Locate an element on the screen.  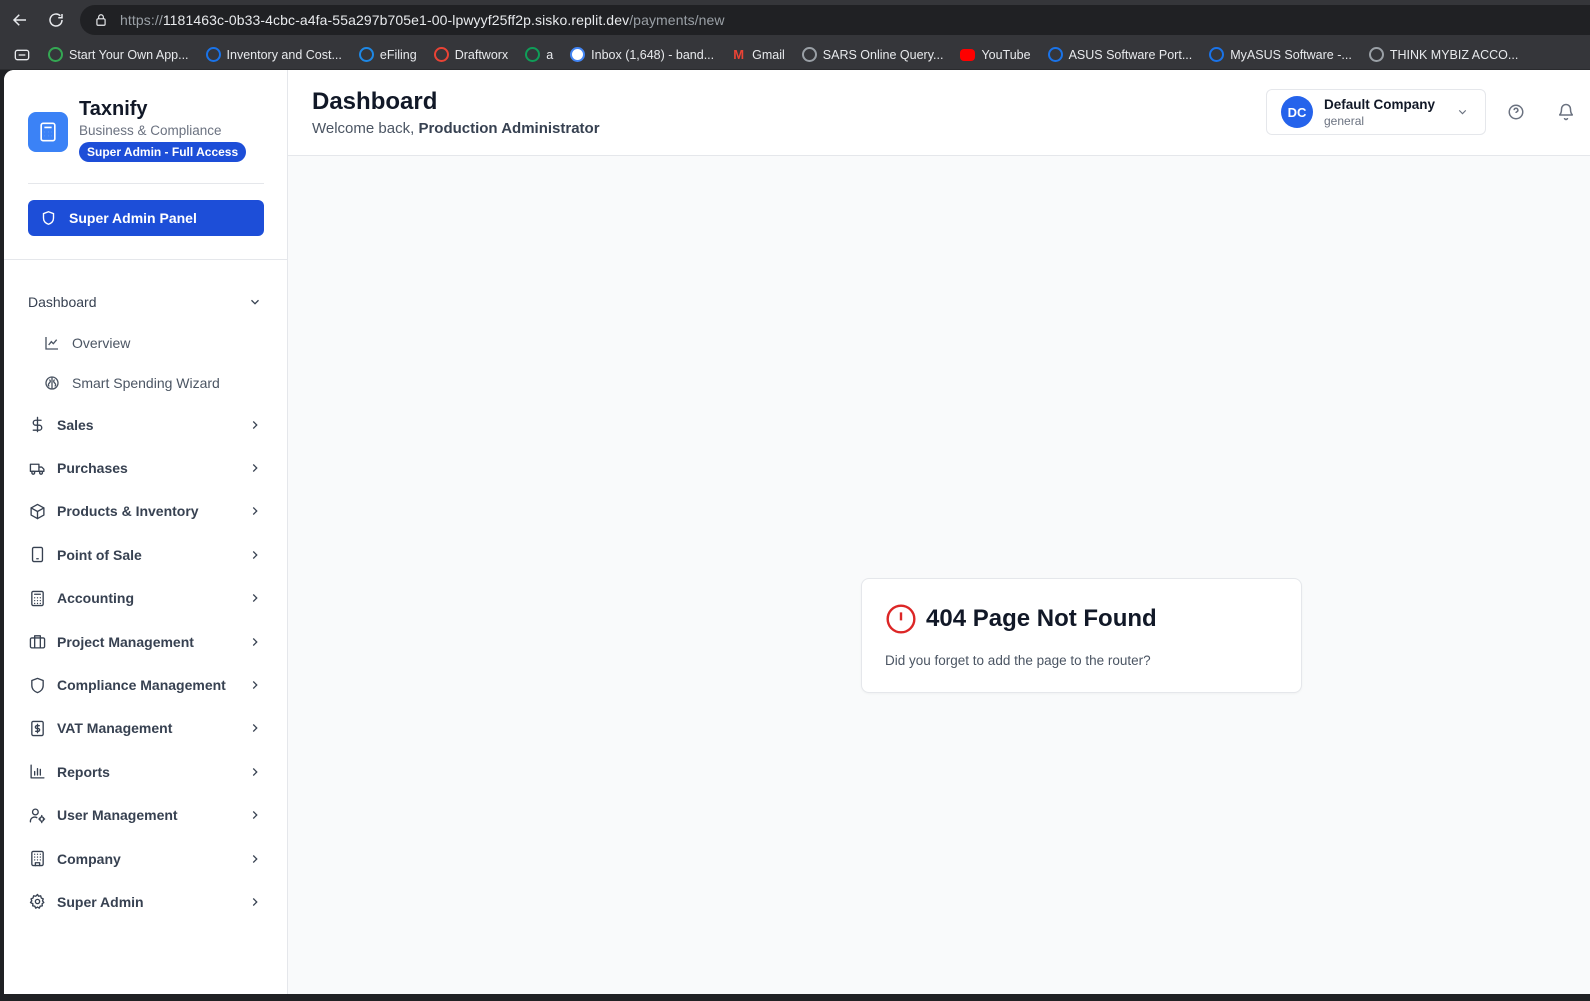
sidebar-item-label: Project Management is located at coordinates (125, 641).